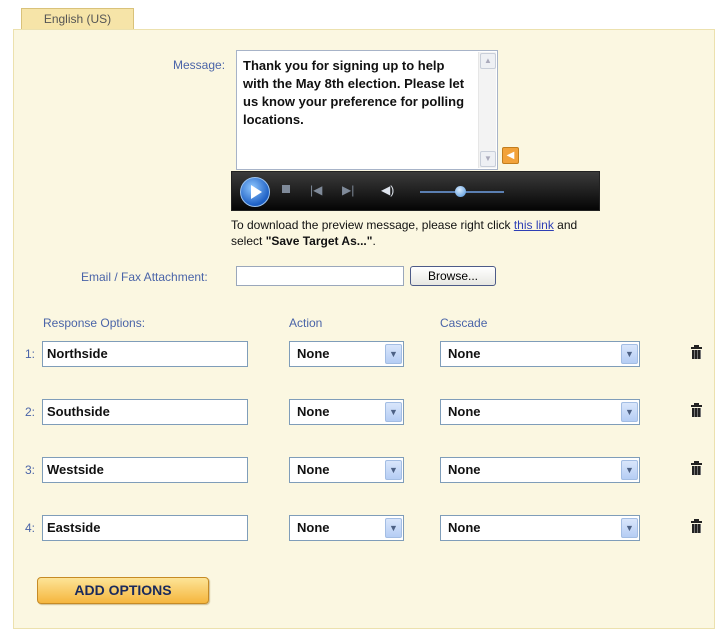 Image resolution: width=723 pixels, height=635 pixels. I want to click on previous-icon: |◀, so click(316, 190).